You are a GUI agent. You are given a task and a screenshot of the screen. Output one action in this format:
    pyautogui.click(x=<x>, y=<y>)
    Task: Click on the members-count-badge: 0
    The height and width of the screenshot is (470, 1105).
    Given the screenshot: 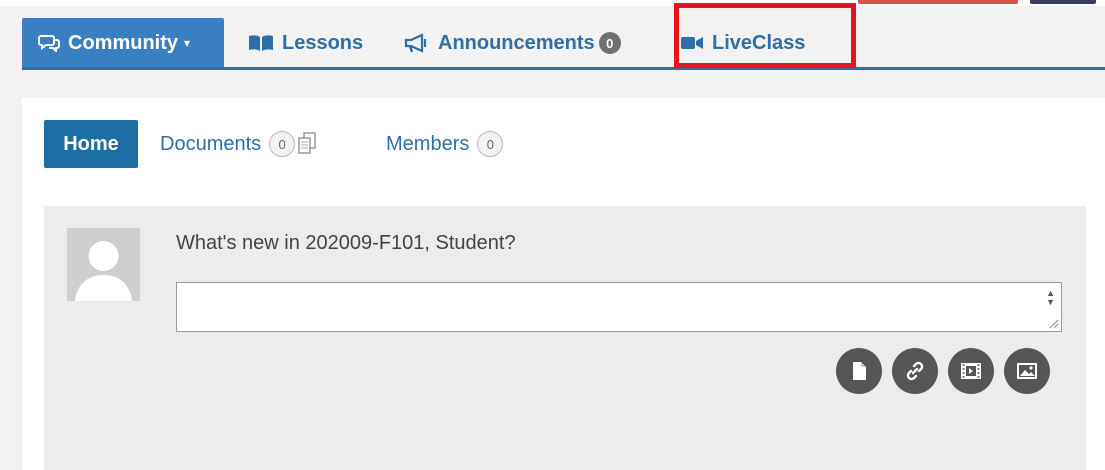 What is the action you would take?
    pyautogui.click(x=490, y=144)
    